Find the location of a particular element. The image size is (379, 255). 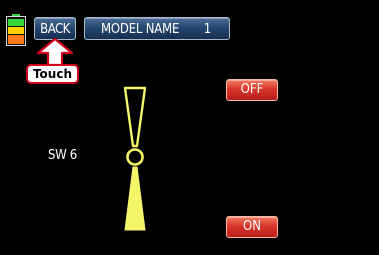

back-button: BACK is located at coordinates (55, 28).